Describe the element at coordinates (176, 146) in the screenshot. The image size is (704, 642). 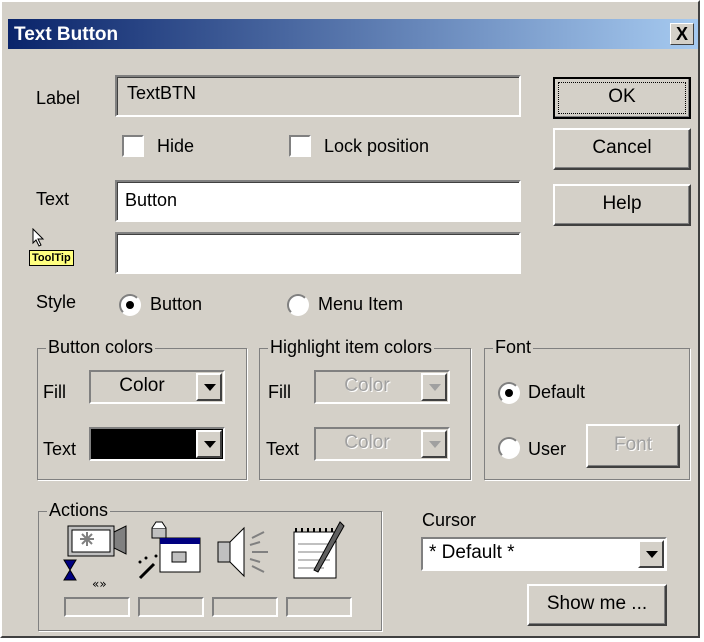
I see `hide-checkbox-label: Hide` at that location.